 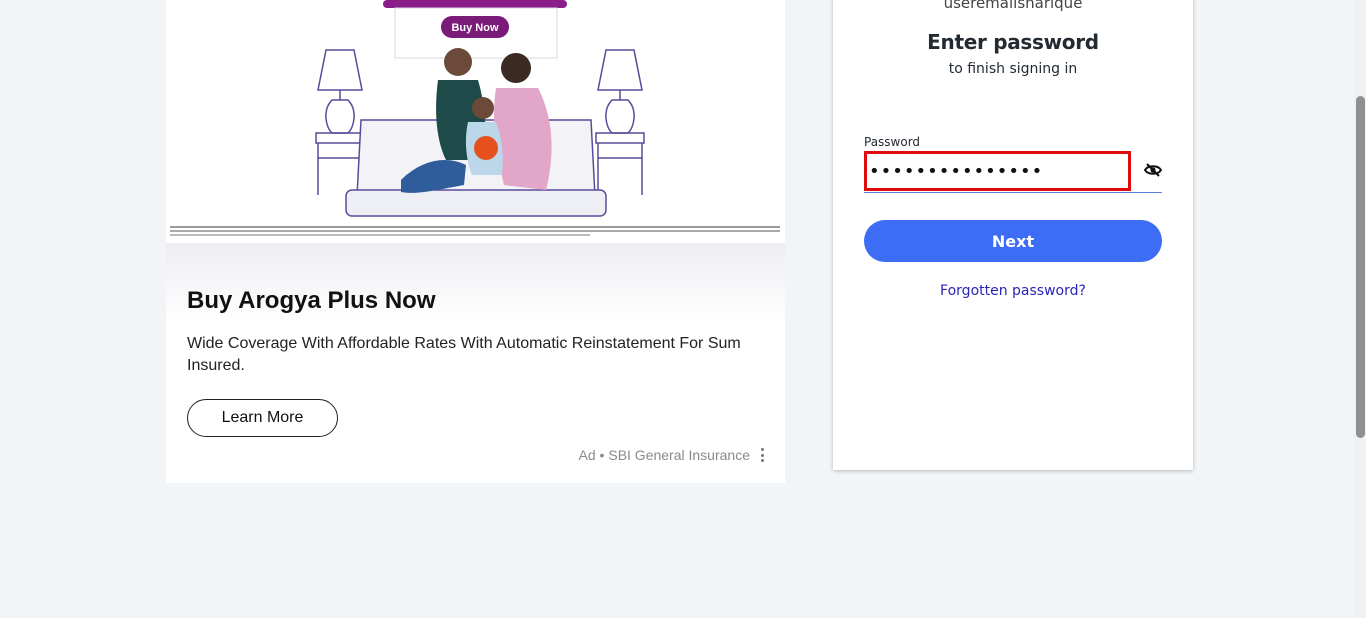 I want to click on more-vertical-icon, so click(x=763, y=456).